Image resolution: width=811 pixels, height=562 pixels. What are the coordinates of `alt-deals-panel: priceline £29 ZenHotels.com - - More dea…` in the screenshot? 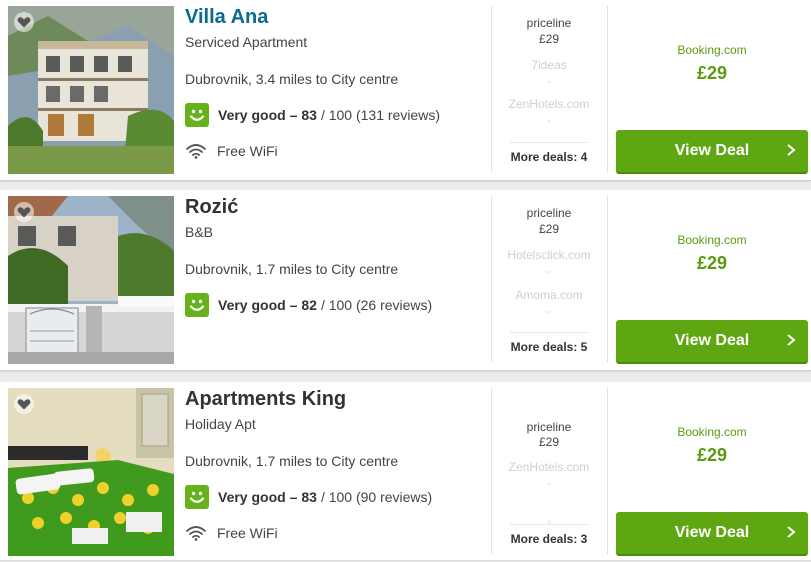 It's located at (549, 472).